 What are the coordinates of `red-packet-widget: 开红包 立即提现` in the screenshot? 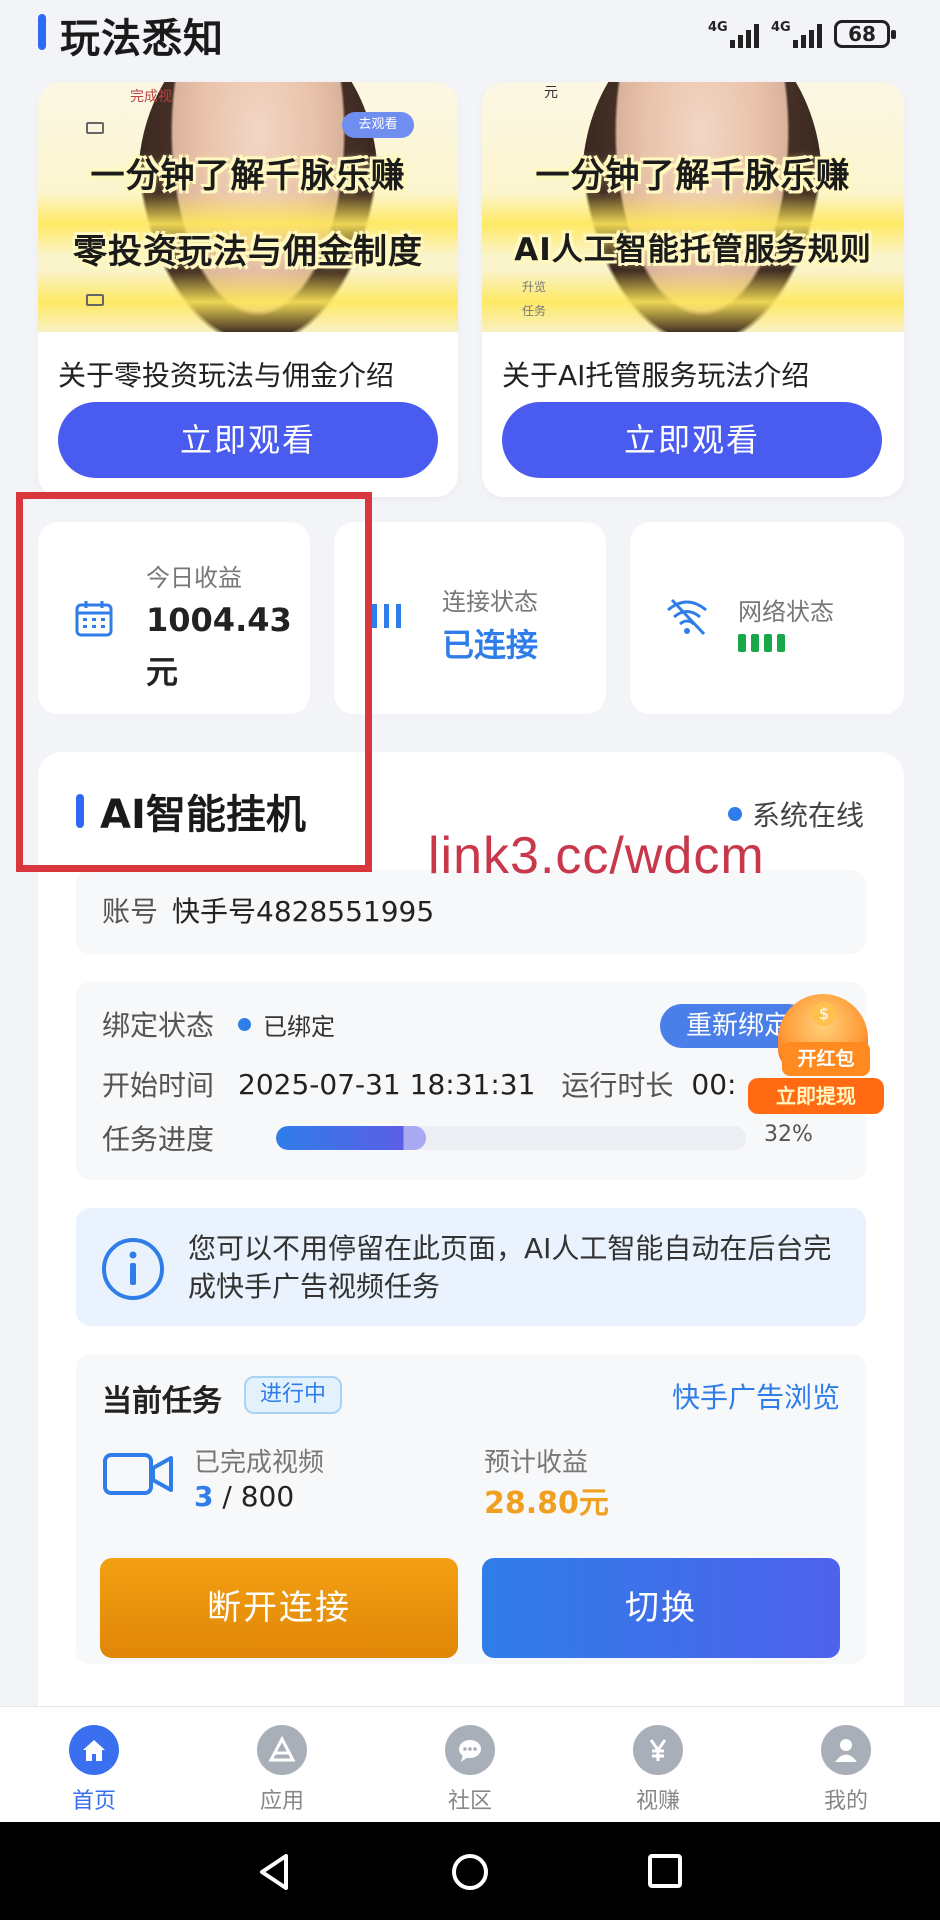 It's located at (817, 1058).